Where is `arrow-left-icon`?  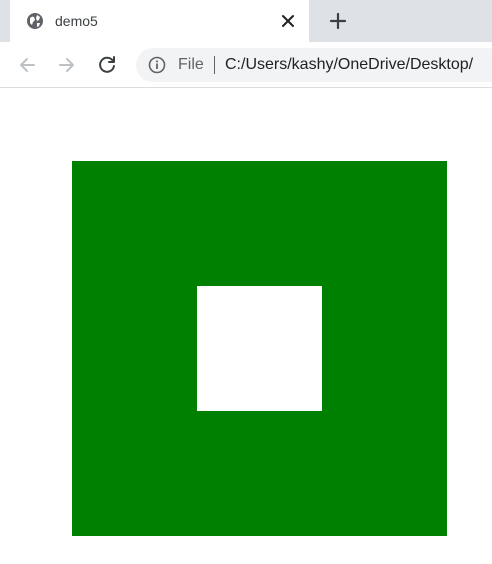
arrow-left-icon is located at coordinates (27, 65).